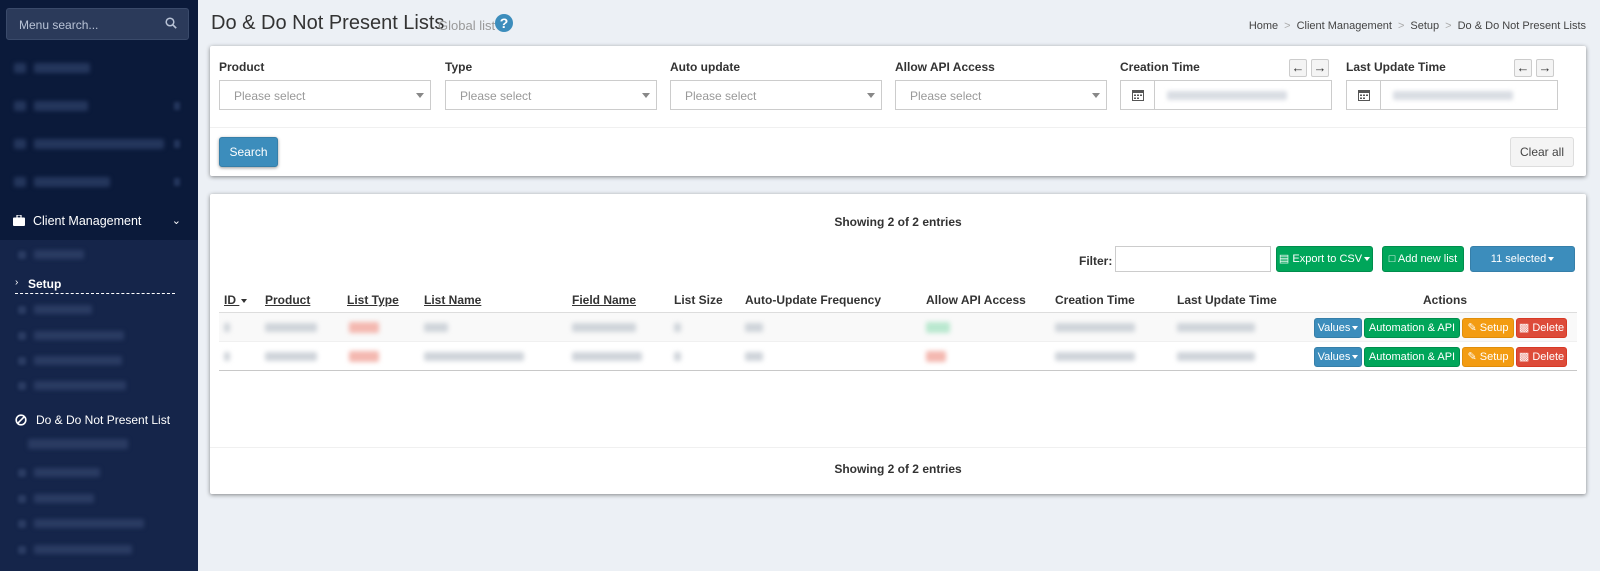 This screenshot has width=1600, height=571. What do you see at coordinates (1095, 261) in the screenshot?
I see `filter-label: Filter:` at bounding box center [1095, 261].